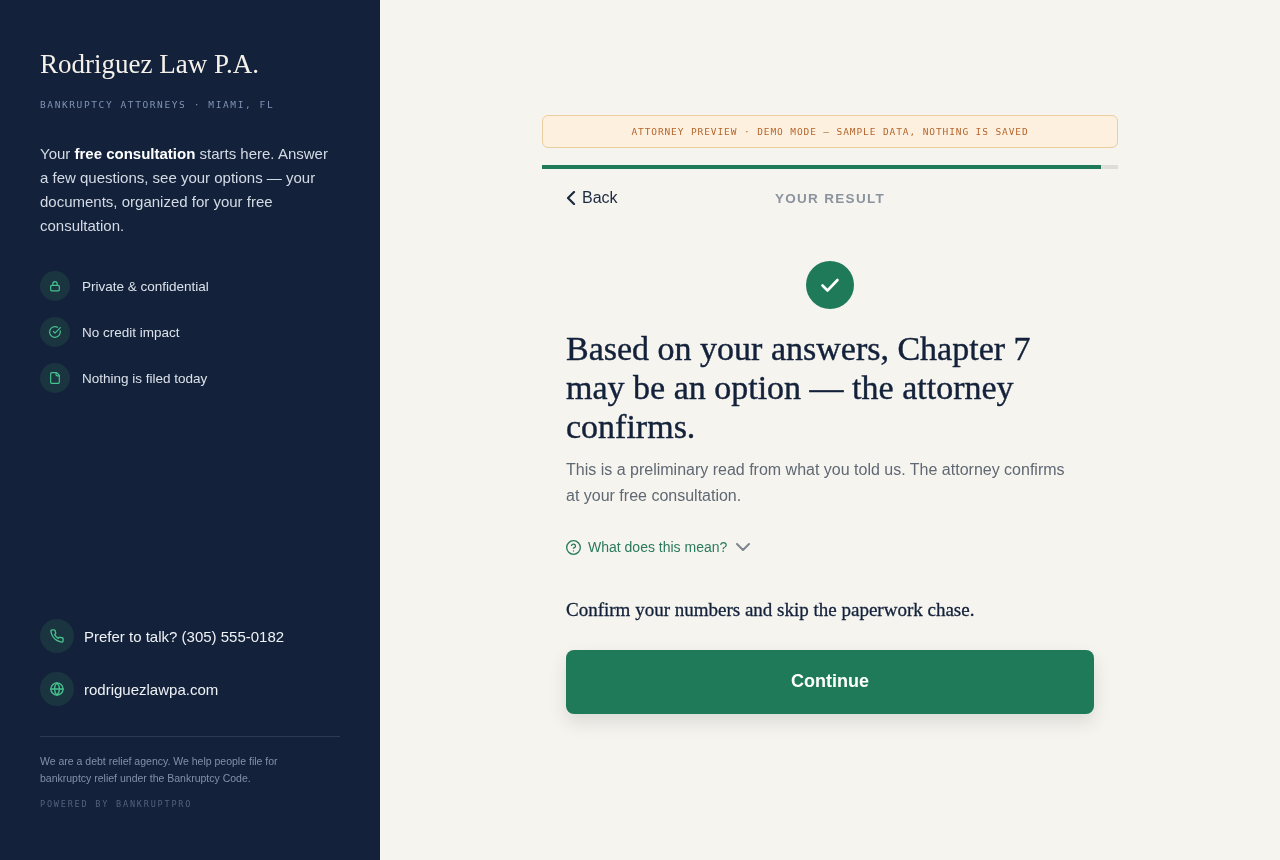 The height and width of the screenshot is (860, 1280). I want to click on result-heading: Based on your answers, Chapter 7 may be an option — the attorney confirms., so click(799, 387).